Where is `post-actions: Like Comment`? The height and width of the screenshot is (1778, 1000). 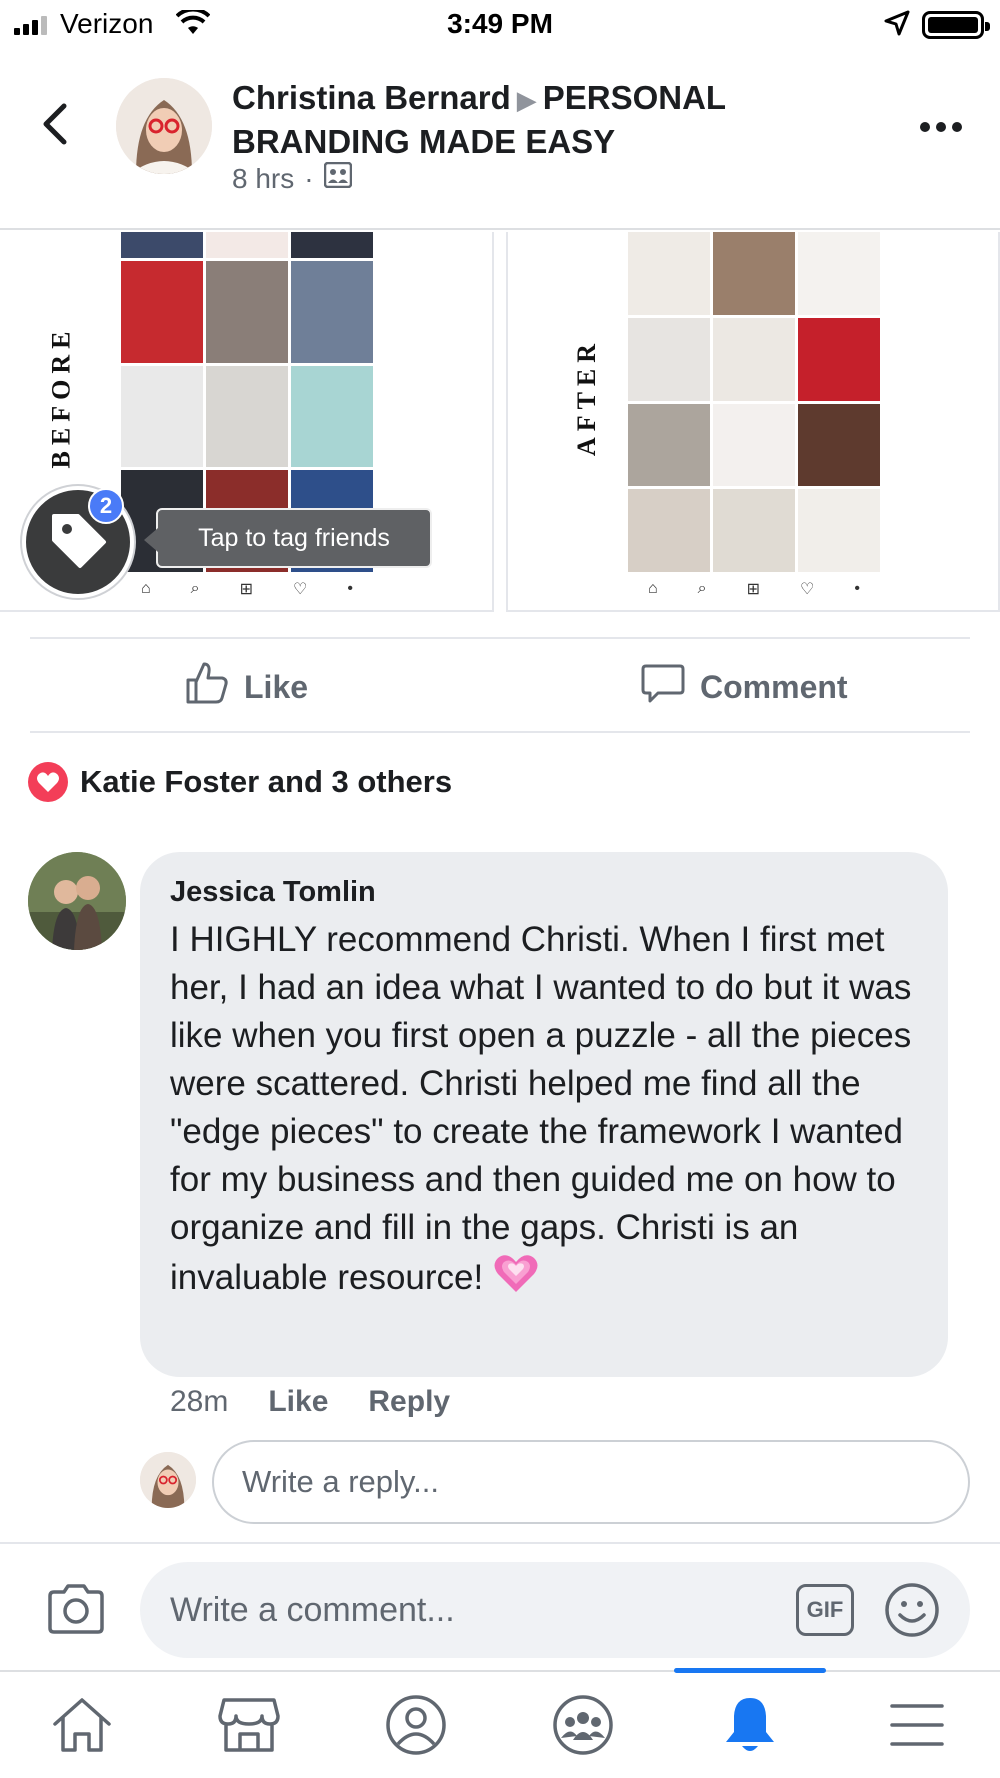
post-actions: Like Comment is located at coordinates (500, 685).